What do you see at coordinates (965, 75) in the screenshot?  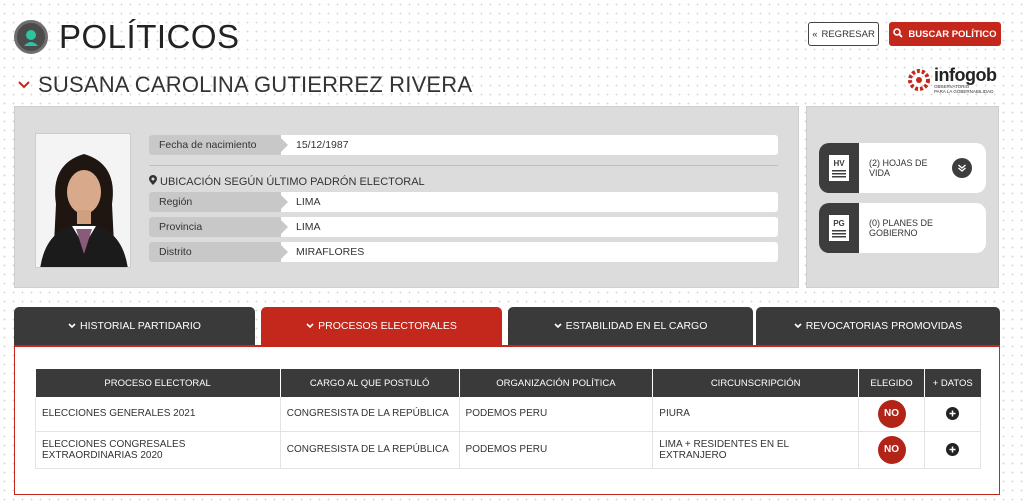 I see `brand-name: infogob` at bounding box center [965, 75].